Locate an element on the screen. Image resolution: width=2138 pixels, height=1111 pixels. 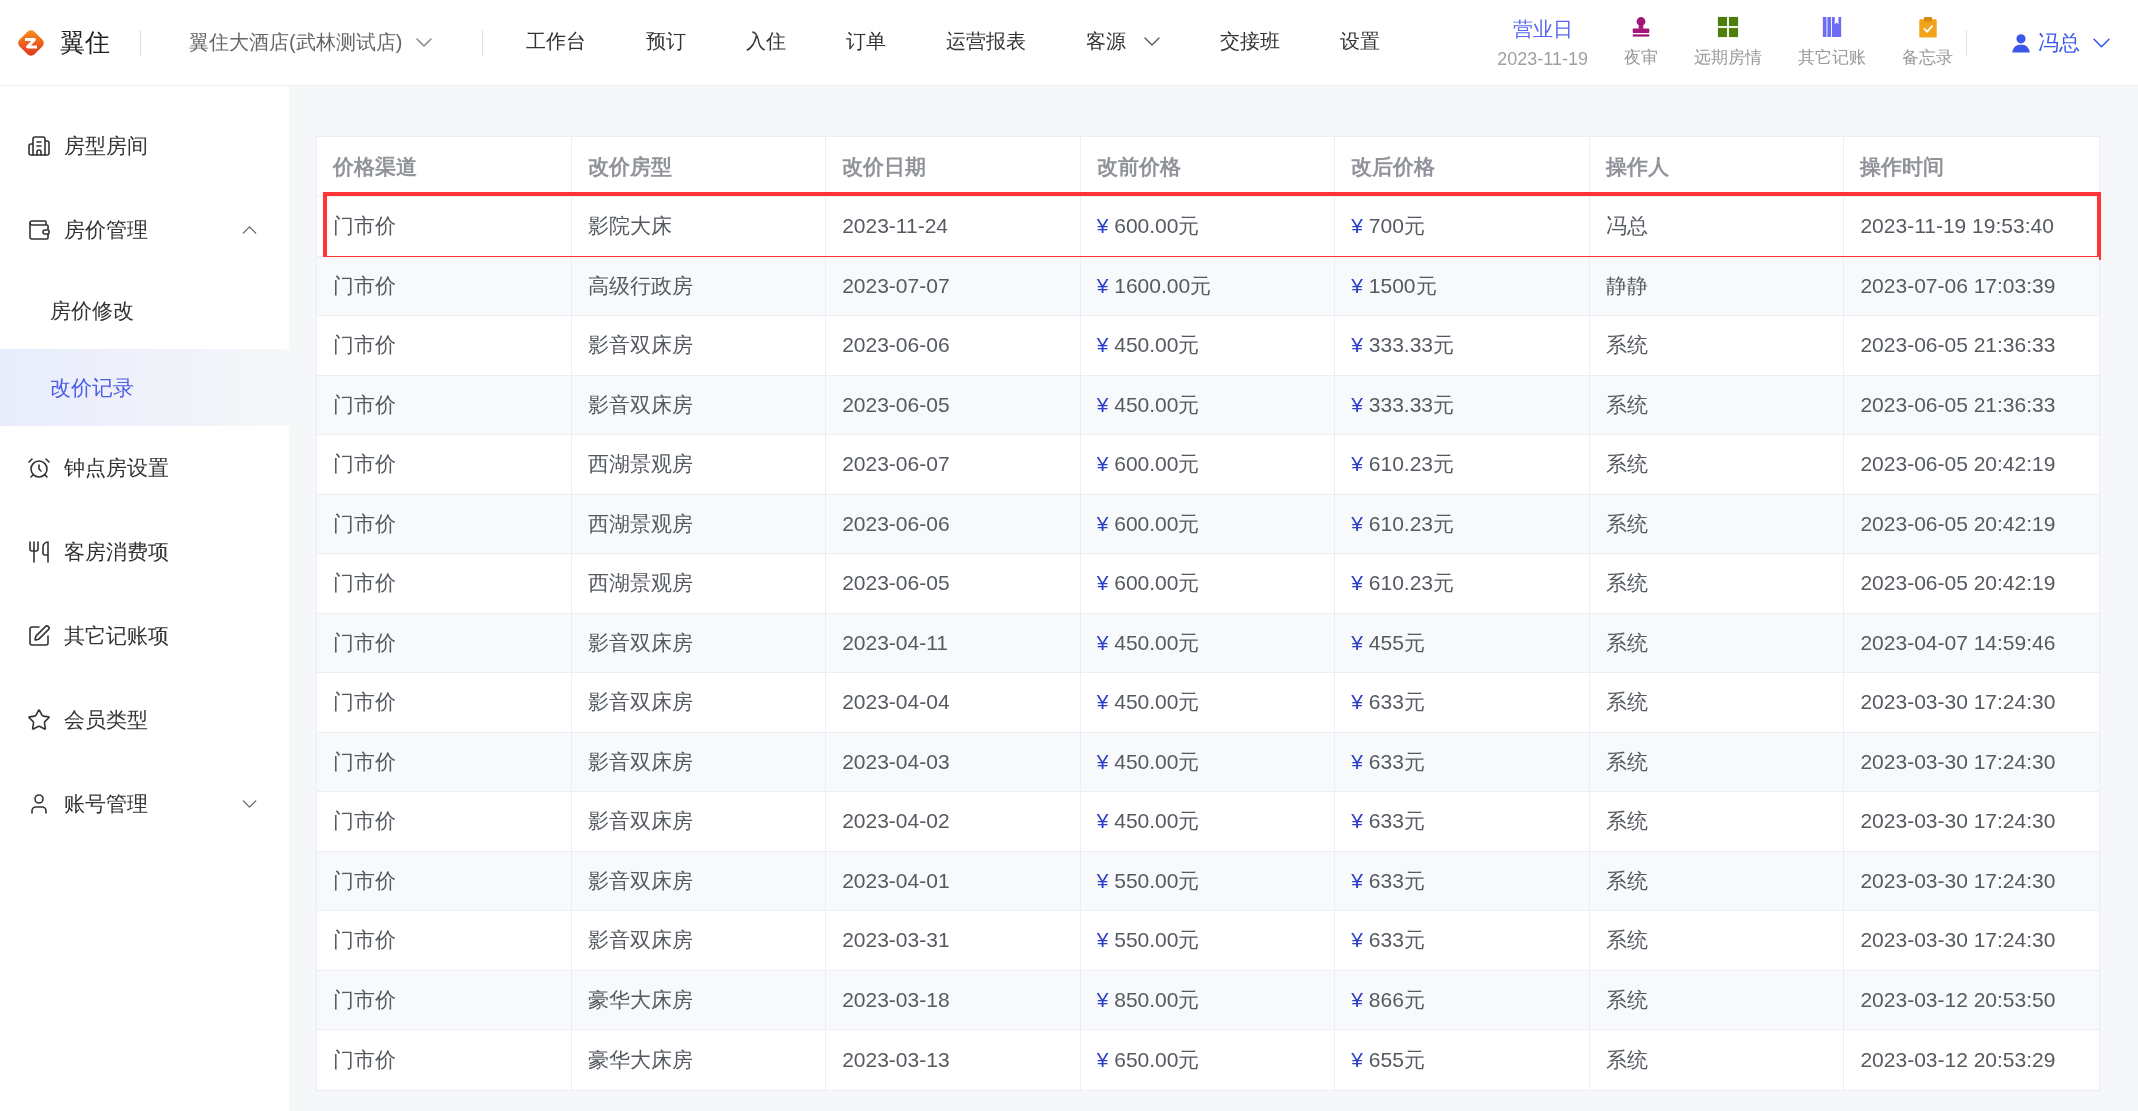
table-cell-text: 2023-03-12 20:53:29 is located at coordinates (1958, 1059).